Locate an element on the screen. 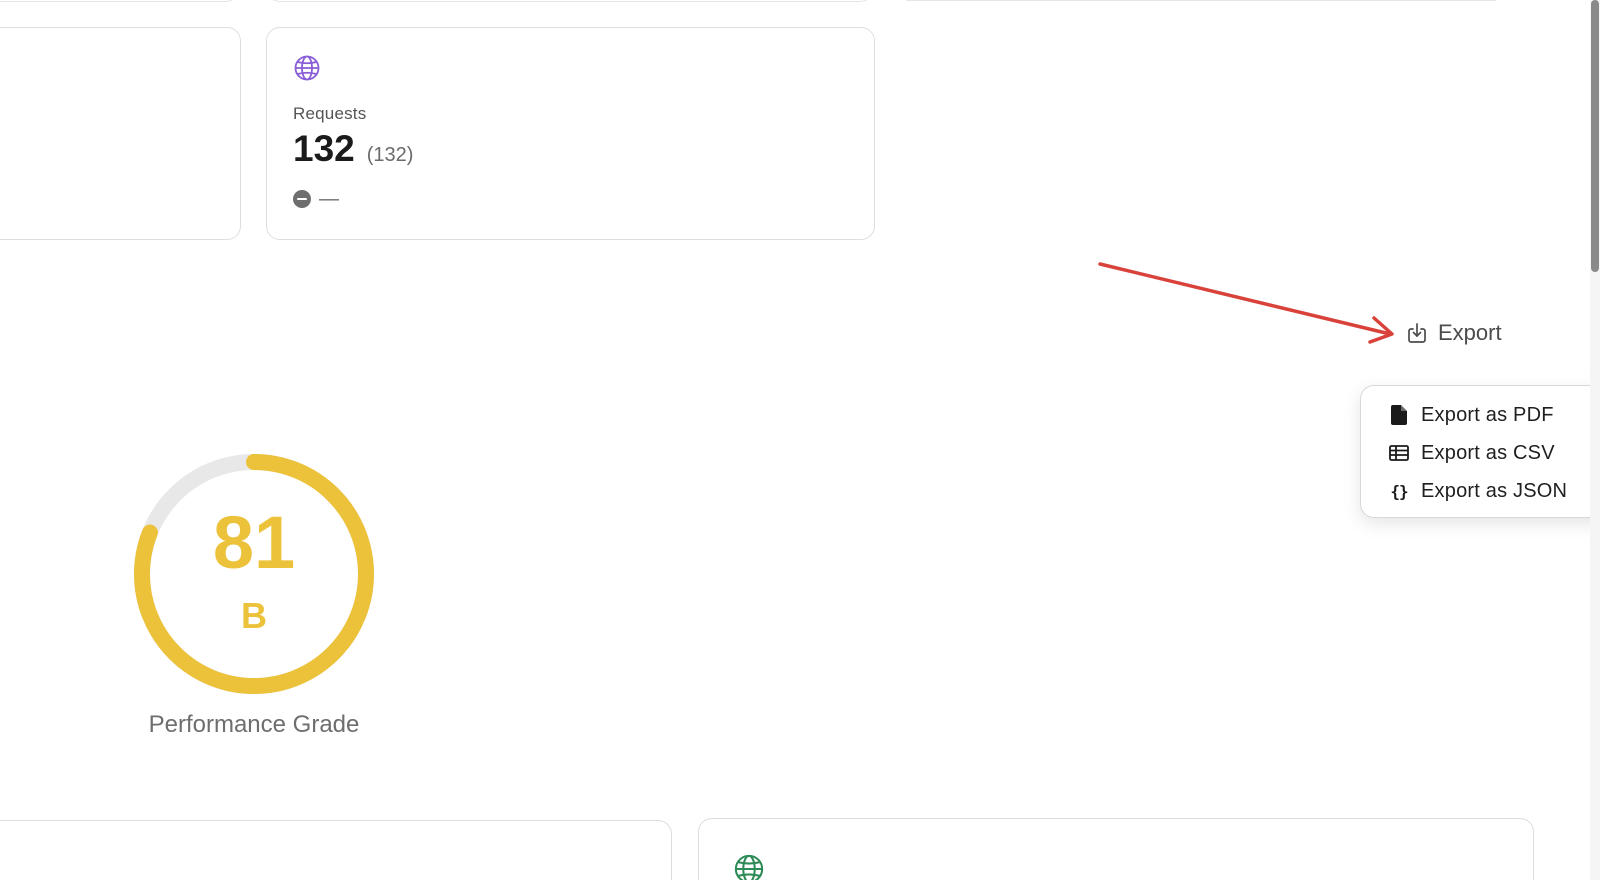  divider is located at coordinates (1201, 0).